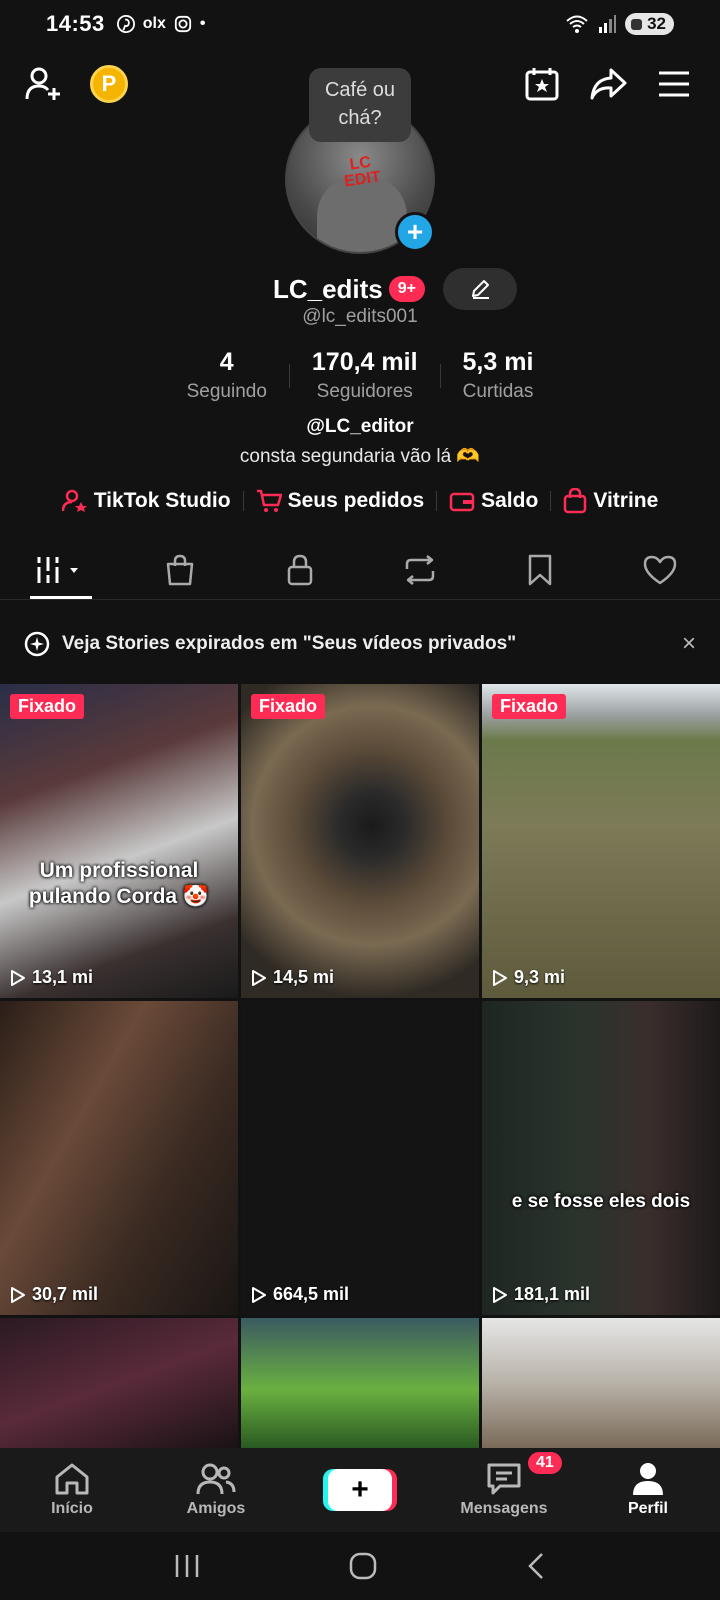  Describe the element at coordinates (364, 362) in the screenshot. I see `stat-value: 170,4 mil` at that location.